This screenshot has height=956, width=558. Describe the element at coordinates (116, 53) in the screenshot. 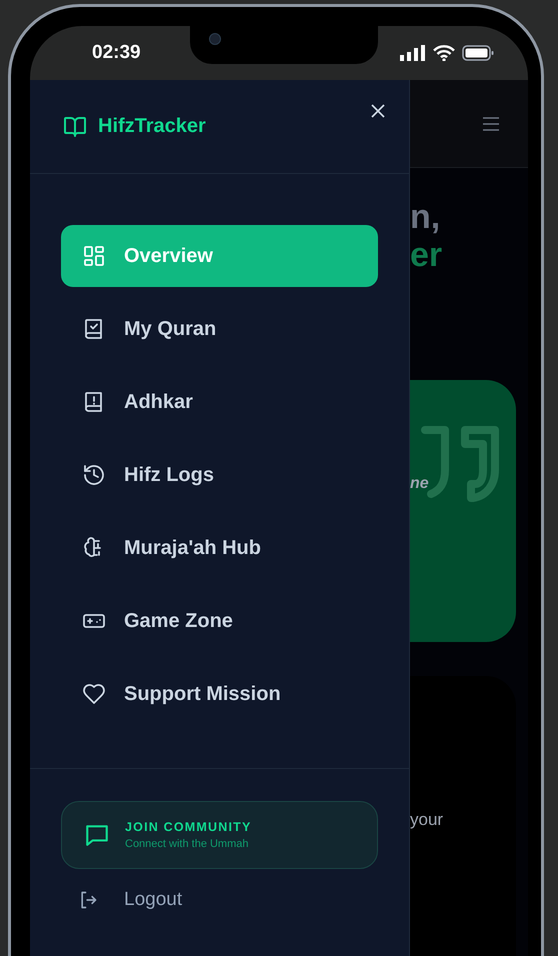

I see `clock-time: 02:39` at that location.